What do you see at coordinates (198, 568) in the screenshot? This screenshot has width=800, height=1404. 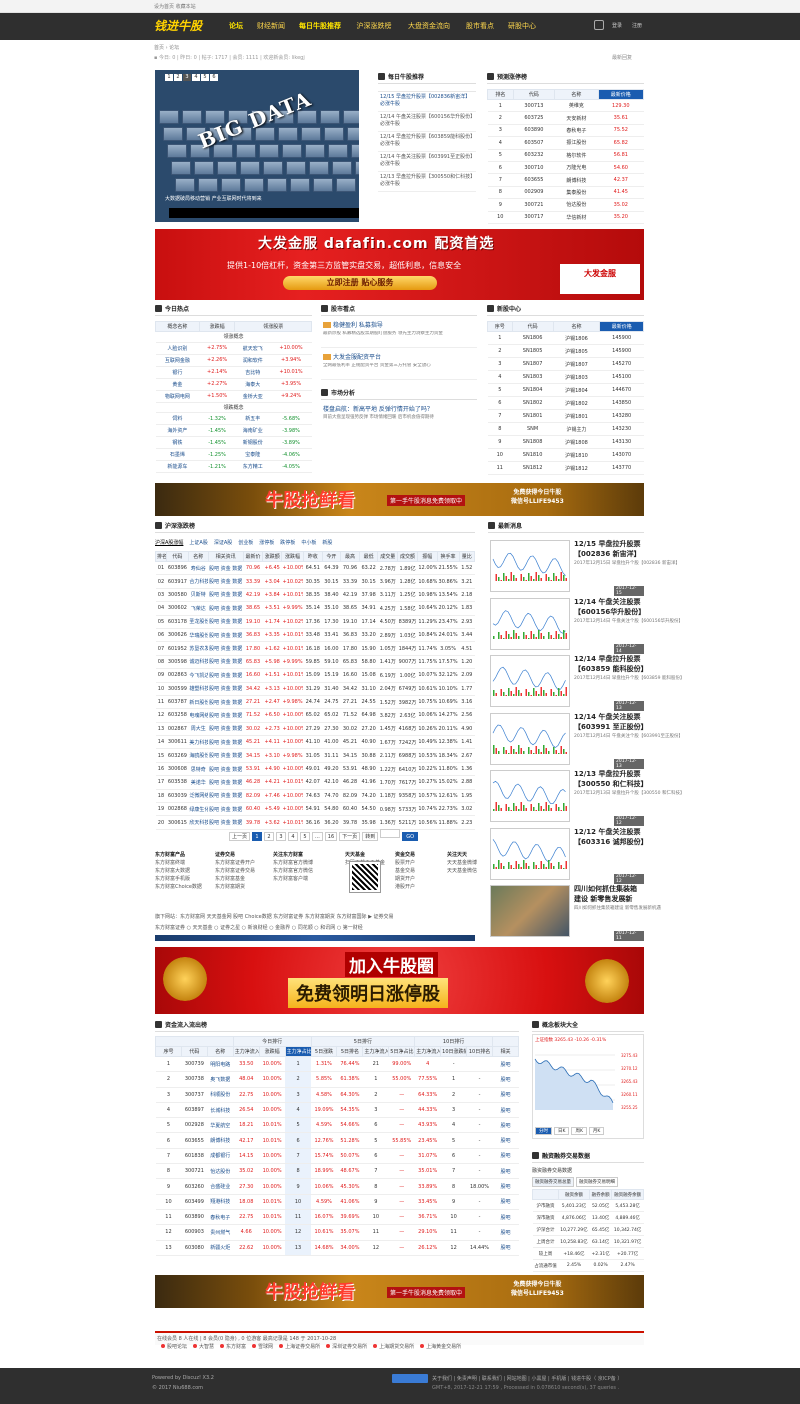 I see `table-cell: 寿仙谷` at bounding box center [198, 568].